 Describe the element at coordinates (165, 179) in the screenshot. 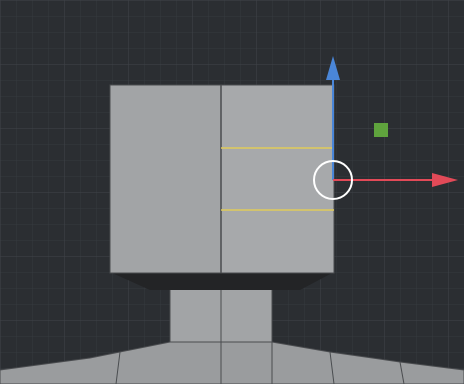

I see `head-left-face` at that location.